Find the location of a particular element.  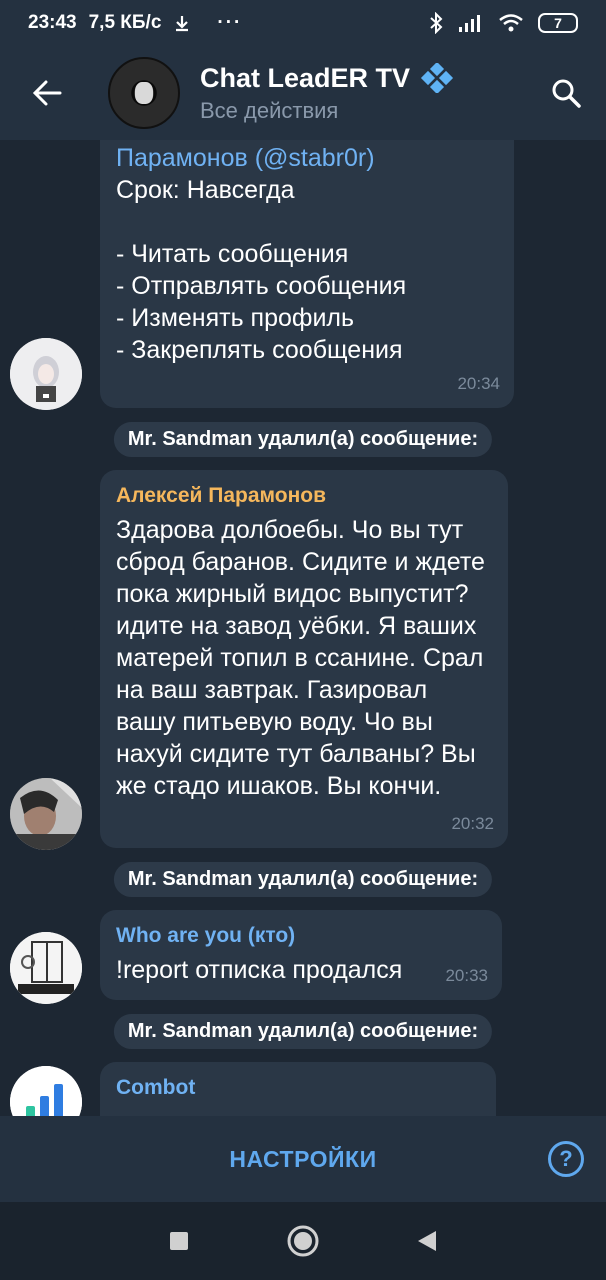

sender-name: Who are you (кто) is located at coordinates (301, 936).